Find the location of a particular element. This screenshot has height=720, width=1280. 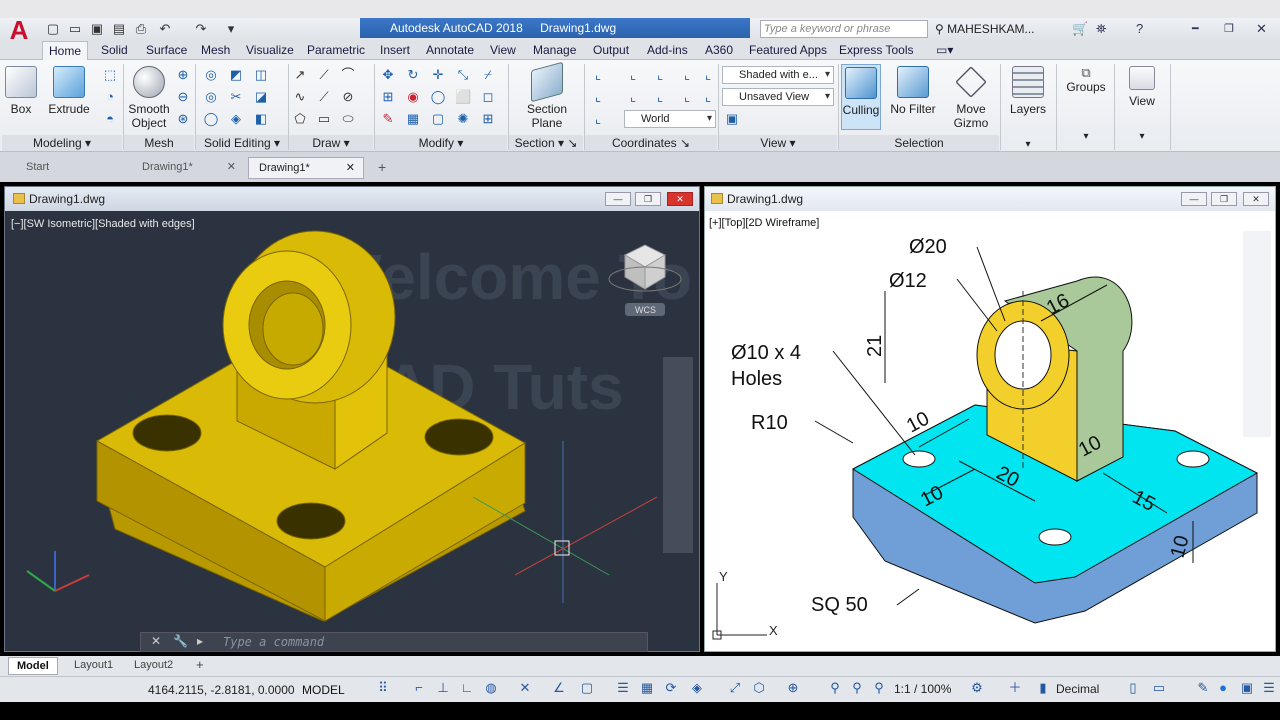

ucs-world-icon: ⌞ is located at coordinates (633, 75).